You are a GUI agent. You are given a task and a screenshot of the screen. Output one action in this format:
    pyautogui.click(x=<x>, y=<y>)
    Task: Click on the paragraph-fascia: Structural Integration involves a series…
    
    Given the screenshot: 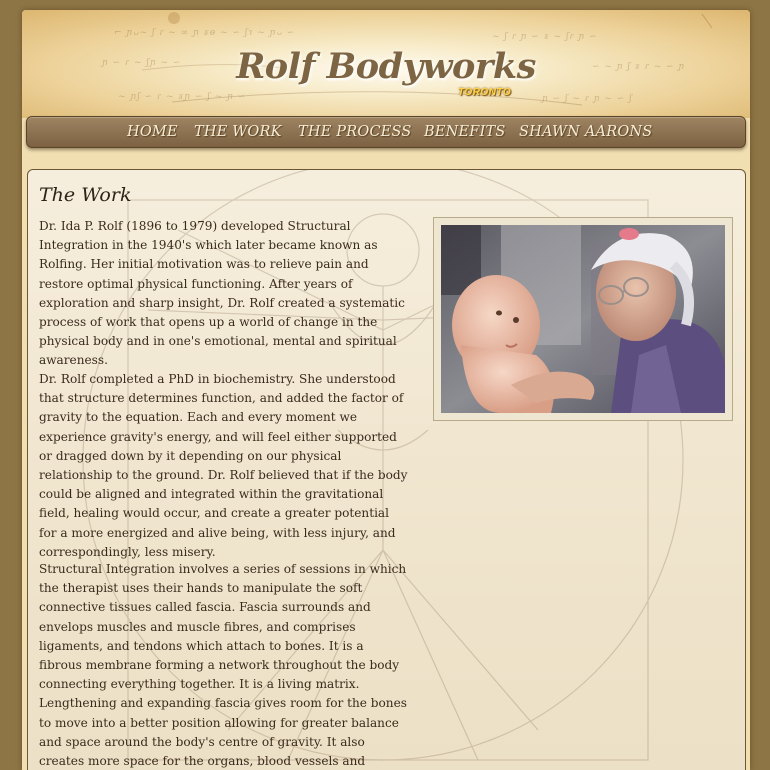 What is the action you would take?
    pyautogui.click(x=223, y=665)
    